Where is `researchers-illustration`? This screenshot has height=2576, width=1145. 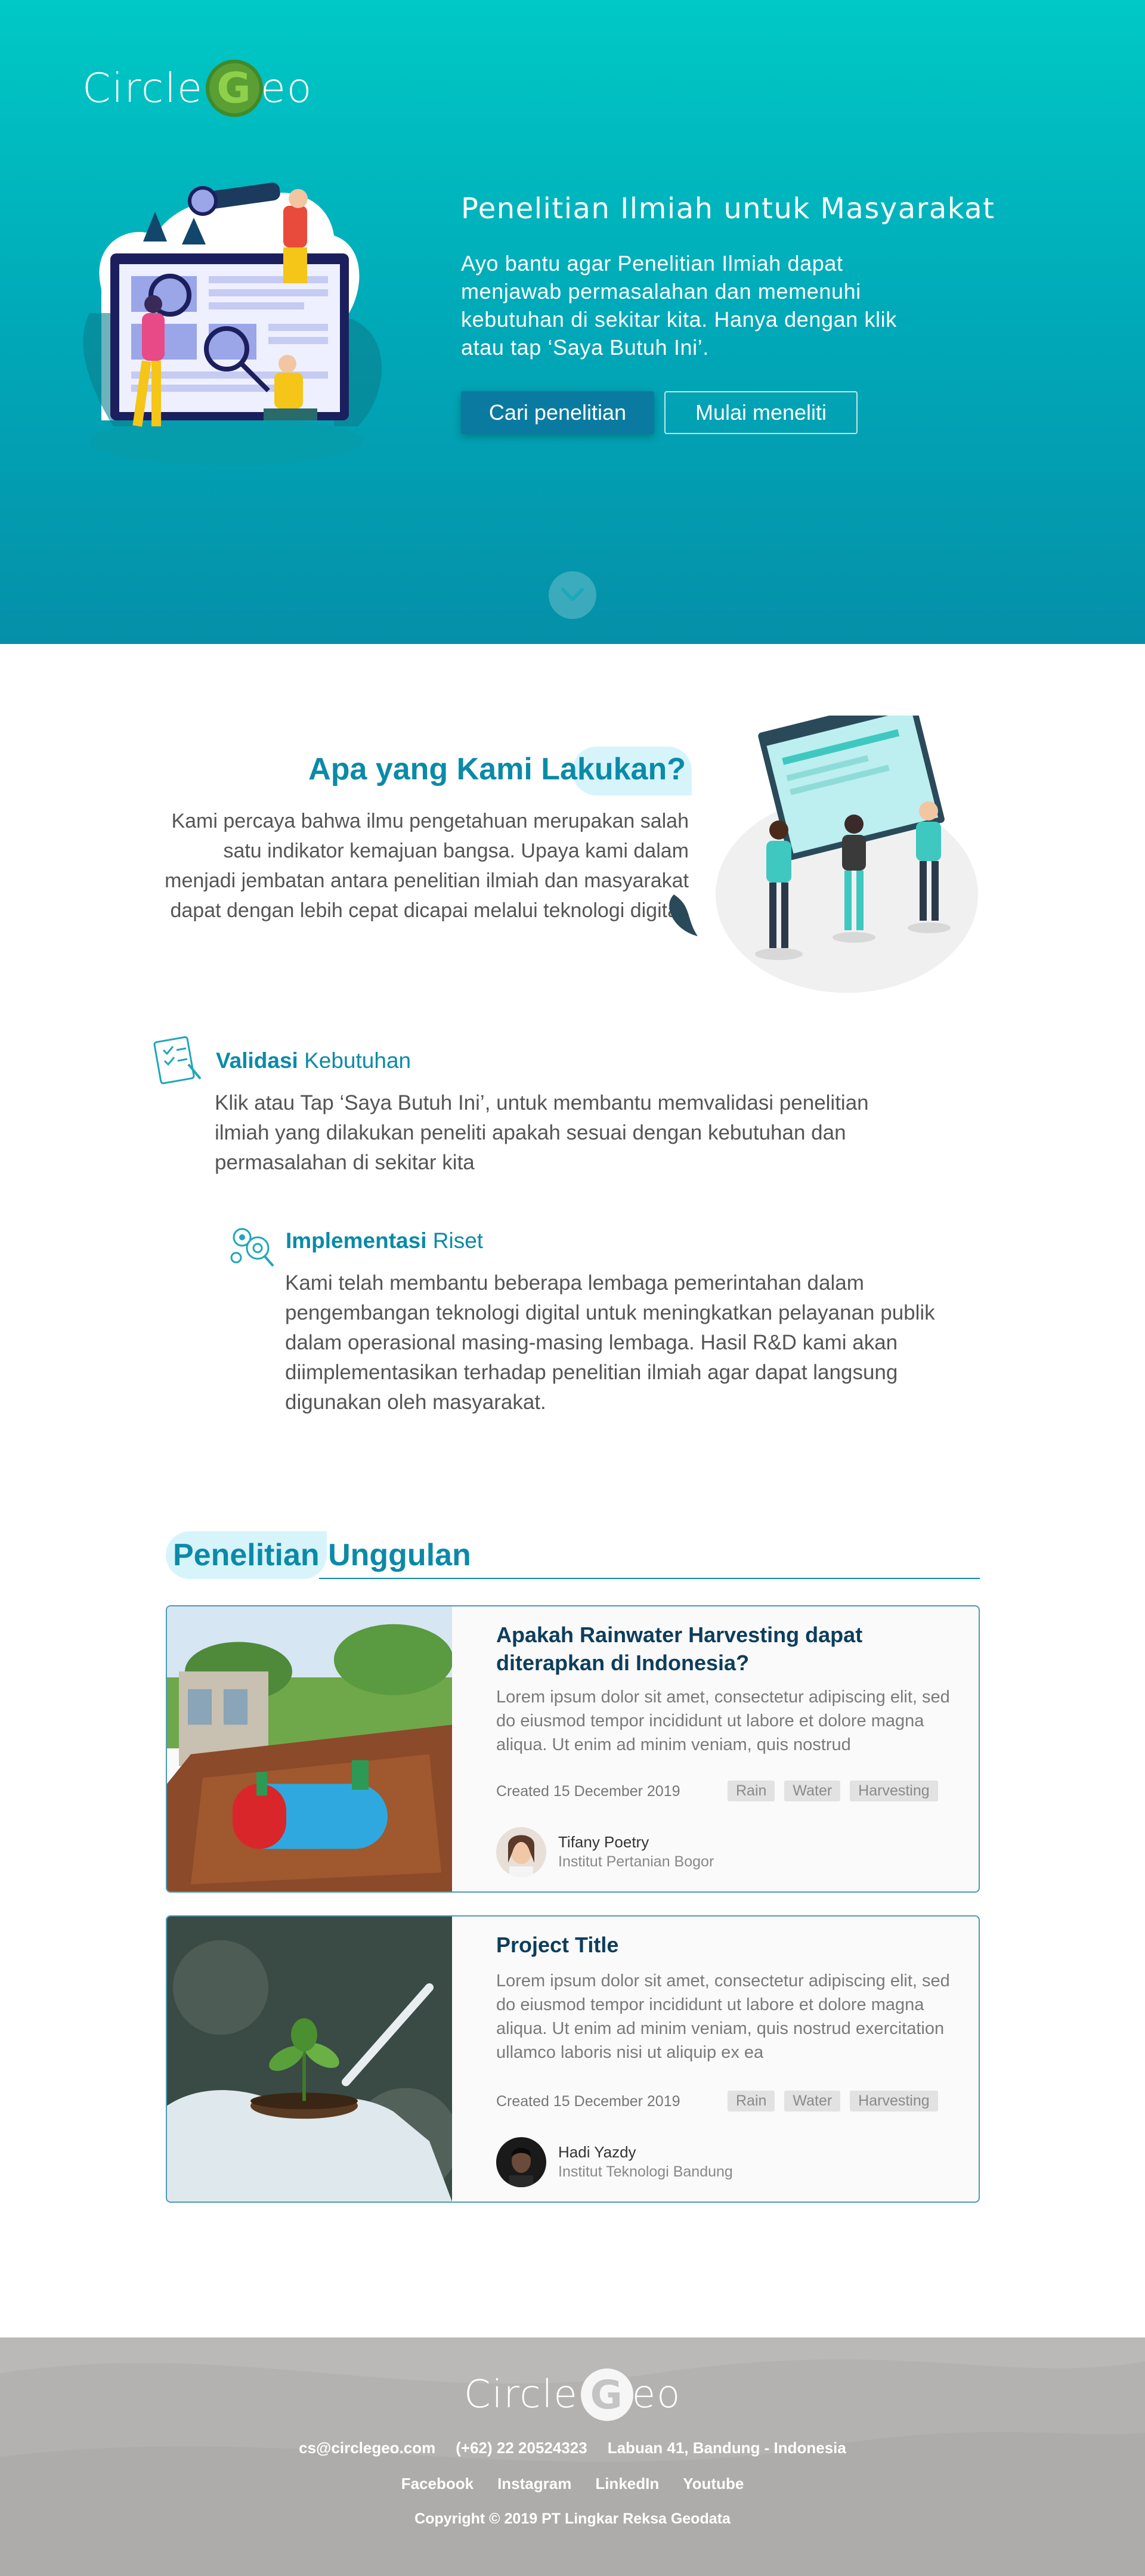 researchers-illustration is located at coordinates (232, 323).